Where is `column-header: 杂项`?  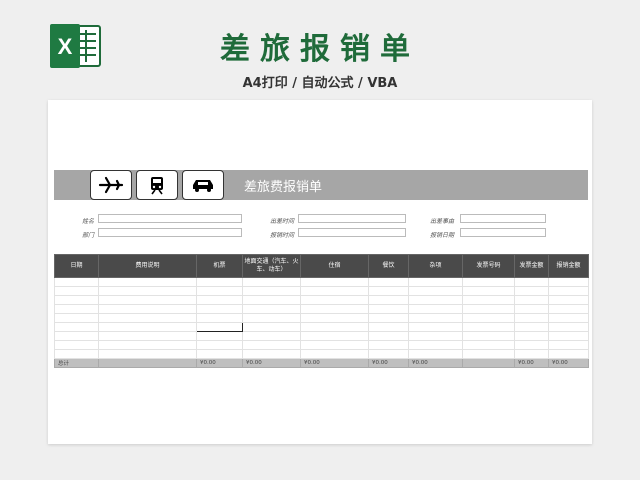
column-header: 杂项 is located at coordinates (435, 266).